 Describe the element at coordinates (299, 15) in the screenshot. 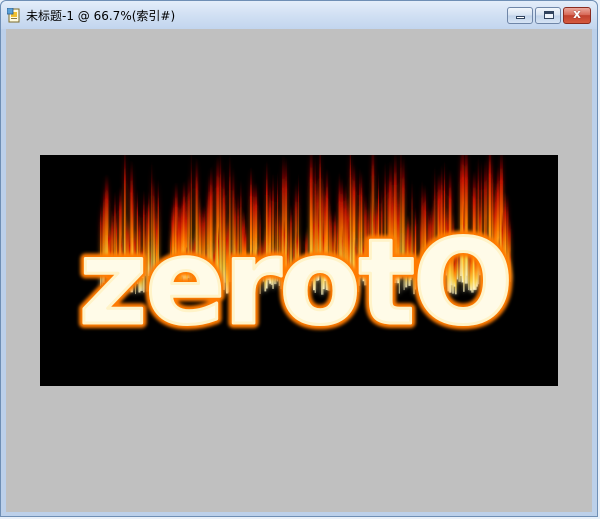

I see `title-bar: 未标题-1 @ 66.7%(索引#) x` at that location.